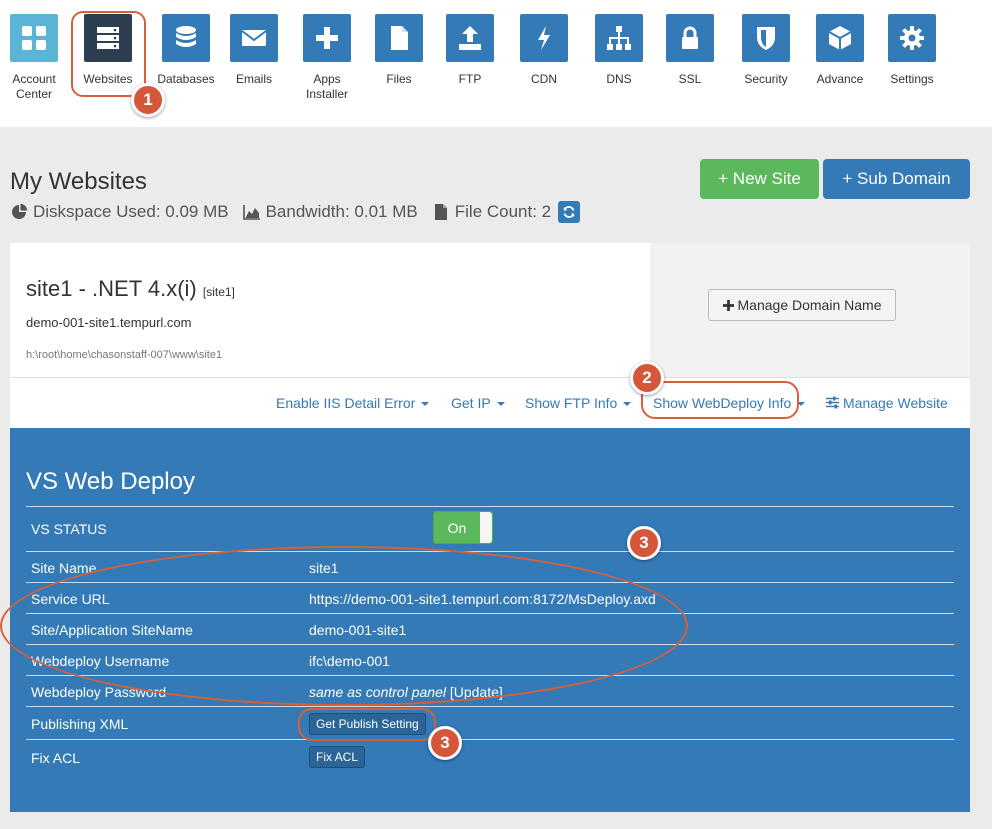  What do you see at coordinates (644, 543) in the screenshot?
I see `annotation-marker-3: 3` at bounding box center [644, 543].